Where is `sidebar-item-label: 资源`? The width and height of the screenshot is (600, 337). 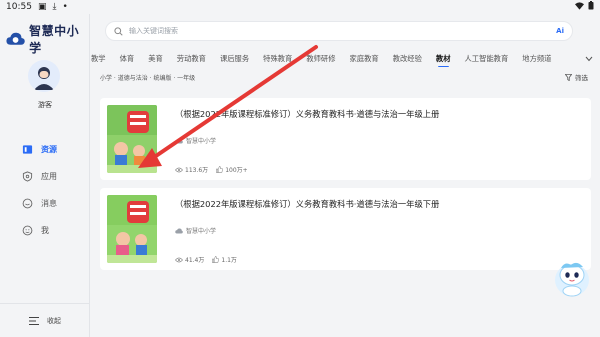 sidebar-item-label: 资源 is located at coordinates (49, 149).